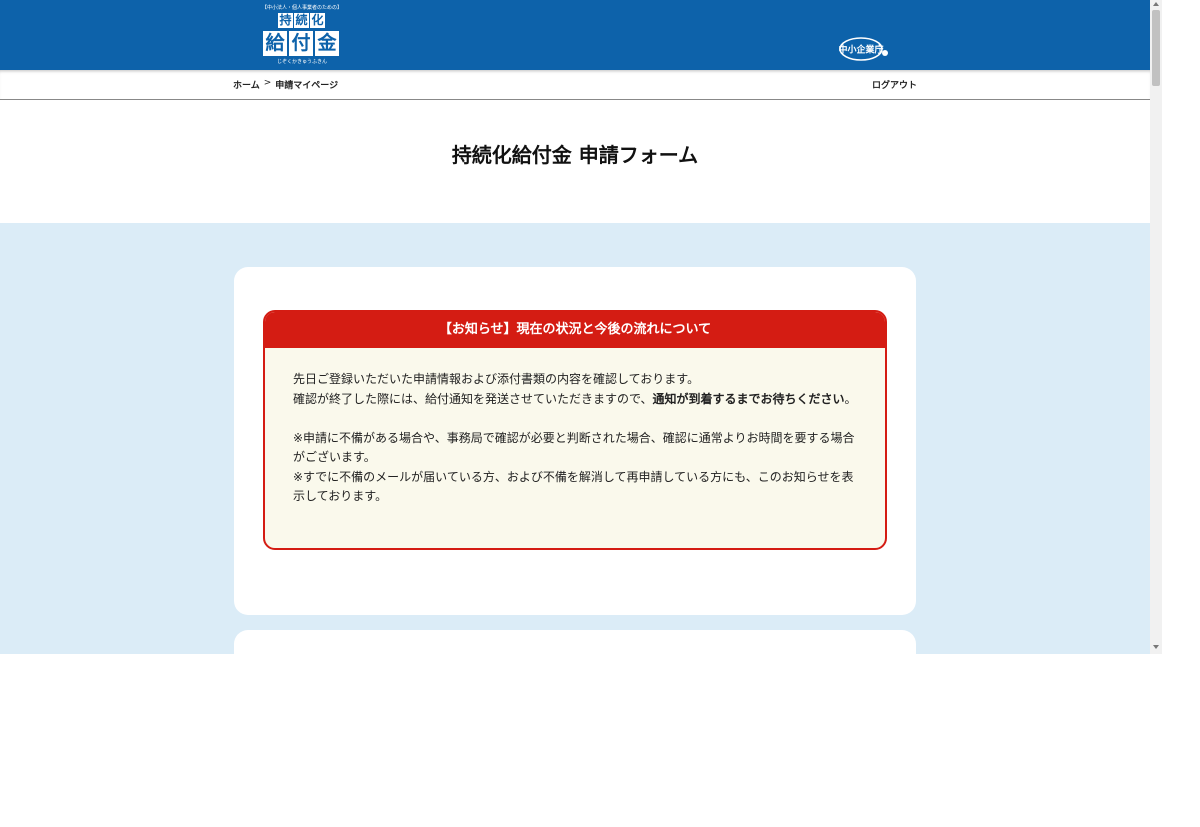  I want to click on breadcrumb: ホーム > 申請マイページ, so click(285, 84).